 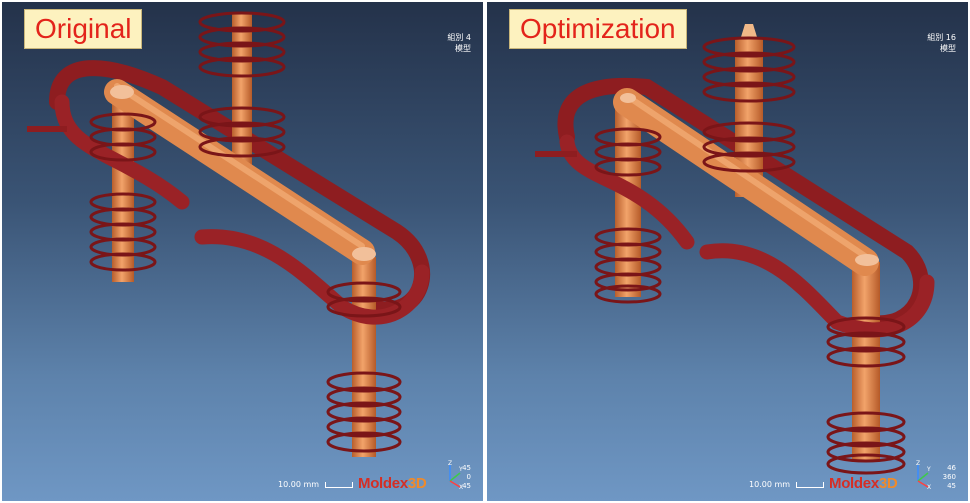 What do you see at coordinates (928, 469) in the screenshot?
I see `svg-text: Y` at bounding box center [928, 469].